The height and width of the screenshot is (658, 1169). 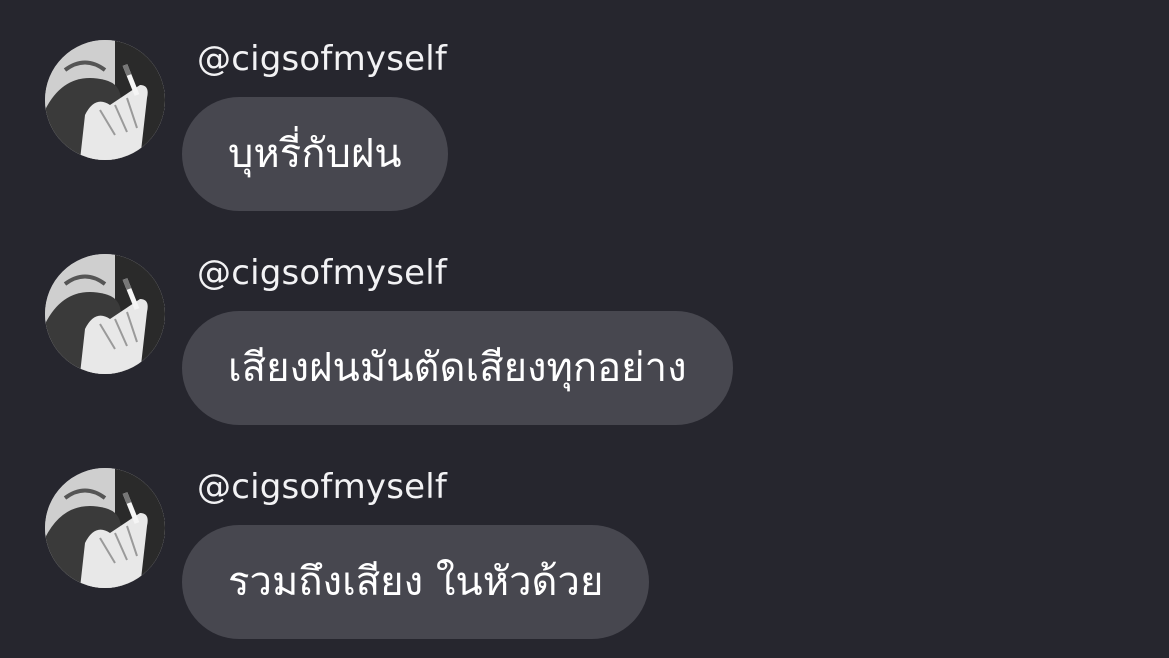 What do you see at coordinates (457, 368) in the screenshot?
I see `message-bubble: เสียงฝนมันตัดเสียงทุกอย่าง` at bounding box center [457, 368].